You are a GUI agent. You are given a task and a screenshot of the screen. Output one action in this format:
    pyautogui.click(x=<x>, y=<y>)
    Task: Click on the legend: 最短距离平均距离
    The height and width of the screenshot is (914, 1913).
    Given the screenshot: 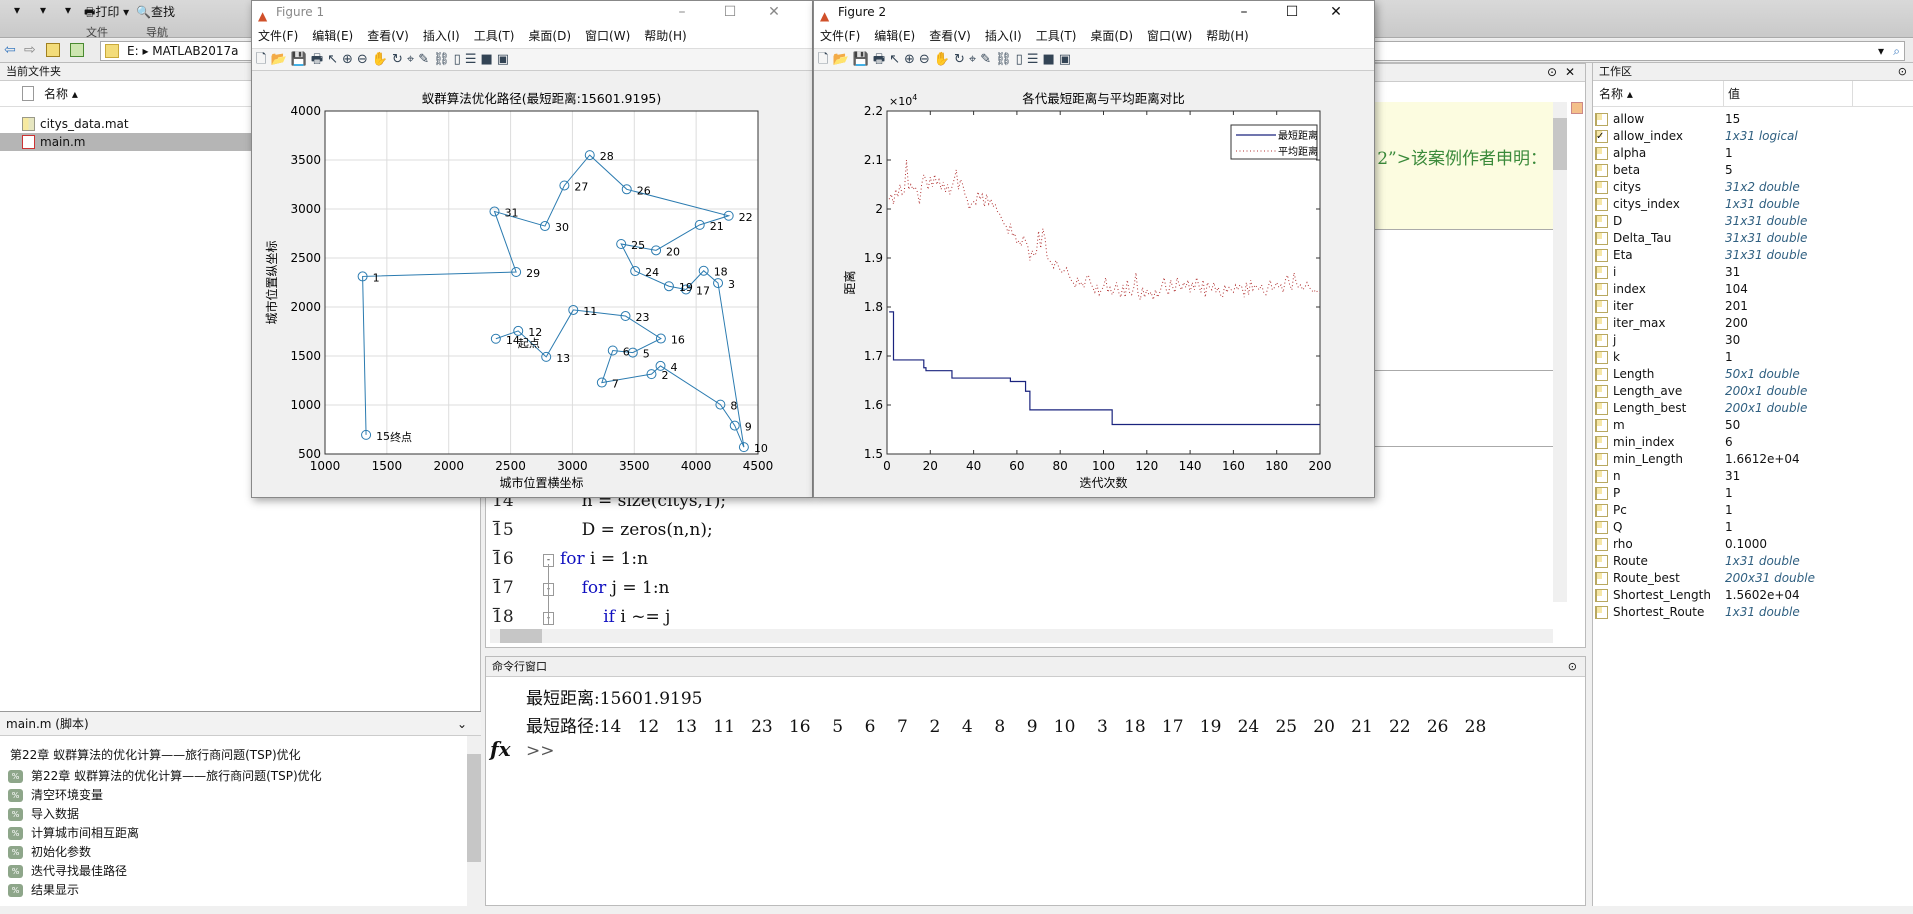 What is the action you would take?
    pyautogui.click(x=1274, y=142)
    